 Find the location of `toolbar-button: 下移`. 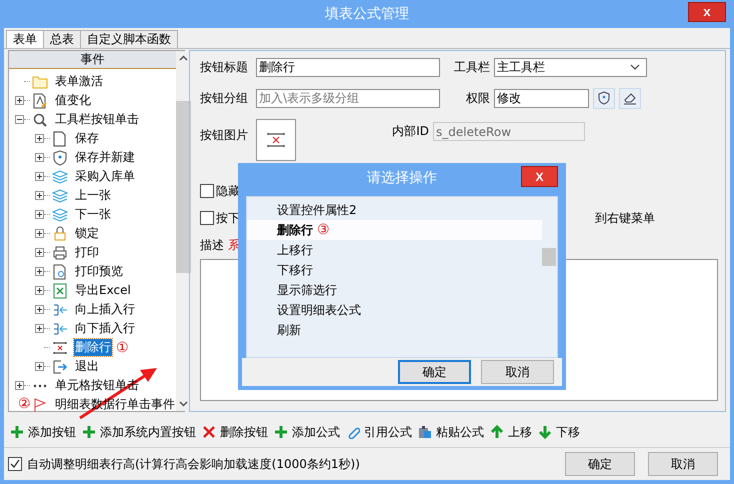

toolbar-button: 下移 is located at coordinates (559, 432).